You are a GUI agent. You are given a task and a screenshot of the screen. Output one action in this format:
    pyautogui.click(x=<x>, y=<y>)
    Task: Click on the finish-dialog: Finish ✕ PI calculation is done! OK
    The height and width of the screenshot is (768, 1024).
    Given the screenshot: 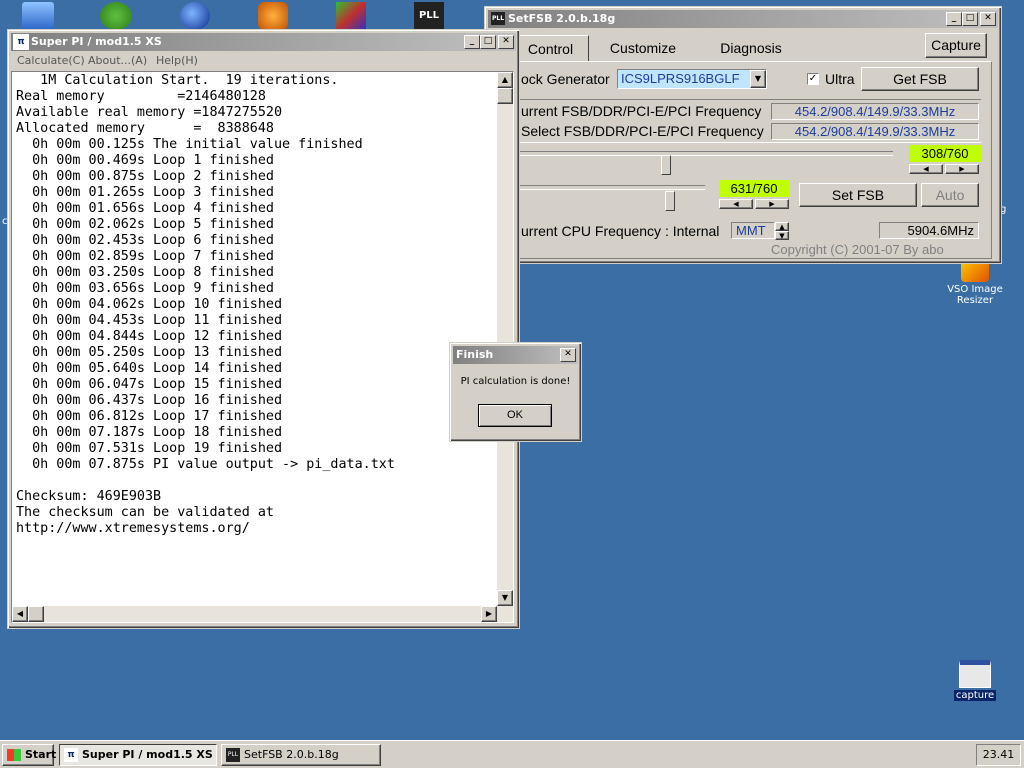 What is the action you would take?
    pyautogui.click(x=515, y=392)
    